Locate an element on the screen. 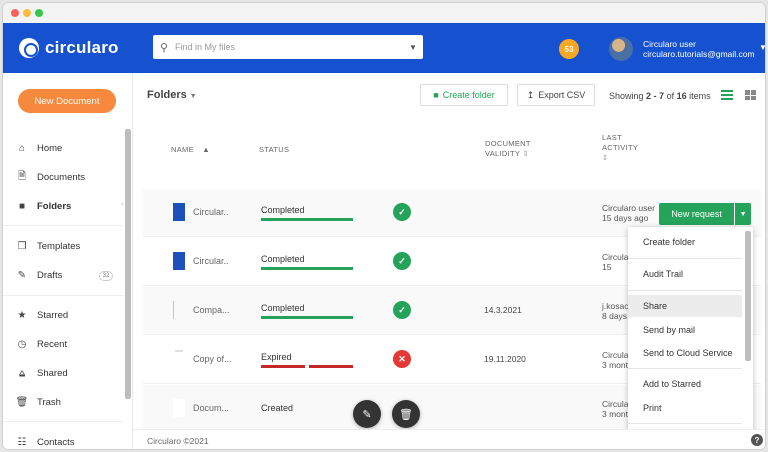 Image resolution: width=768 pixels, height=452 pixels. last-activity: Circularo user 15 days ago is located at coordinates (628, 213).